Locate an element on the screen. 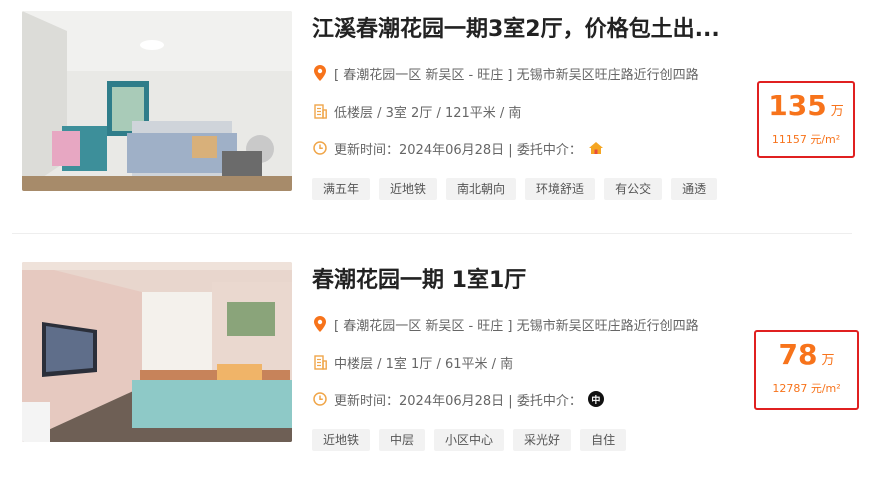 The height and width of the screenshot is (481, 870). updated-row: 更新时间：2024年06月28日 | 委托中介： 中 is located at coordinates (458, 399).